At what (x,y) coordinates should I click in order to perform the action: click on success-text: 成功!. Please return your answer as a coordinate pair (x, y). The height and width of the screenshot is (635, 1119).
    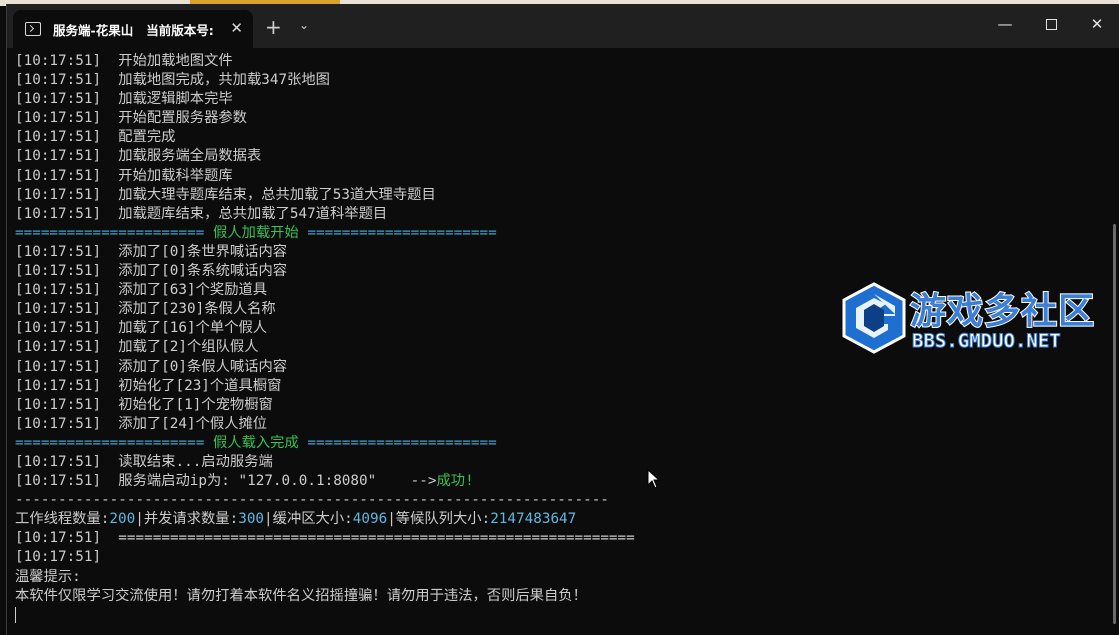
    Looking at the image, I should click on (455, 481).